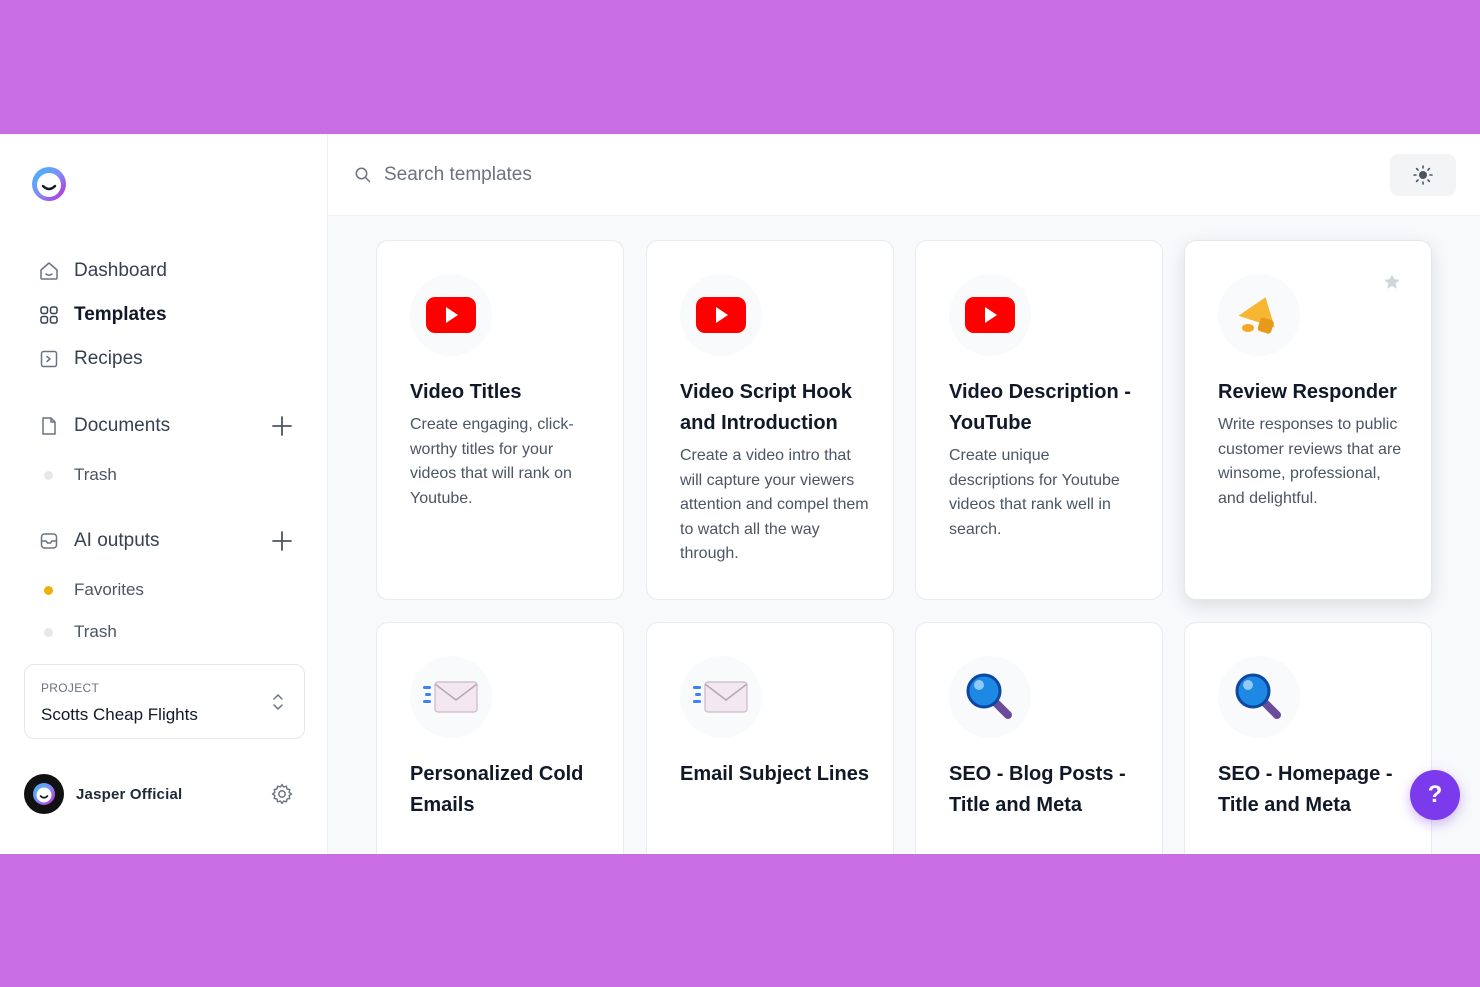 Image resolution: width=1480 pixels, height=987 pixels. I want to click on home-icon, so click(49, 271).